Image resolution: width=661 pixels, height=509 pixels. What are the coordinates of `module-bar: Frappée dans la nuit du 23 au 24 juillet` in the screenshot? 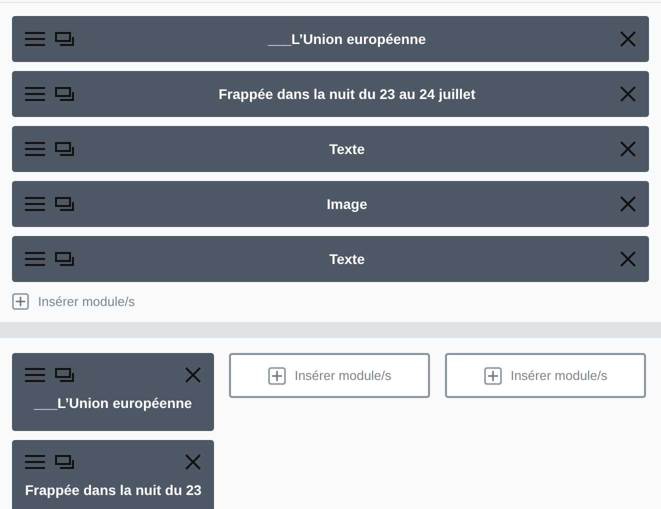 It's located at (330, 94).